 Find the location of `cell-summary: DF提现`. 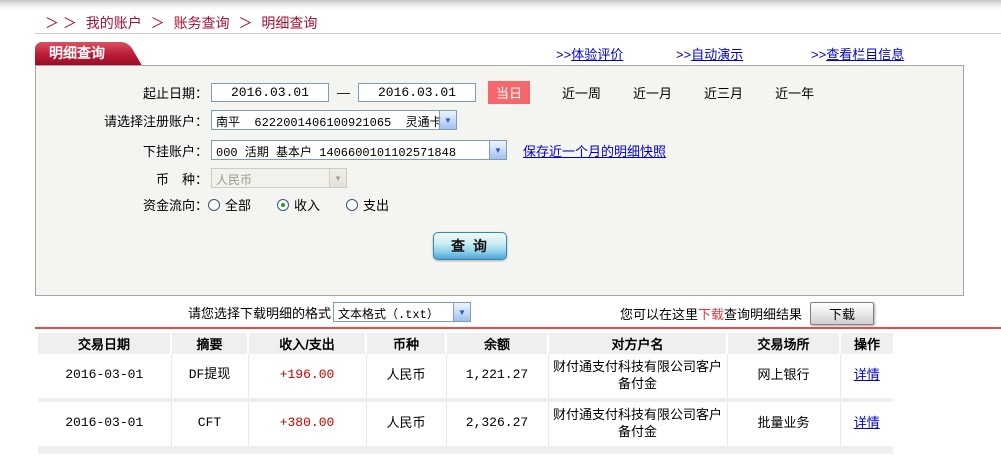

cell-summary: DF提现 is located at coordinates (209, 376).